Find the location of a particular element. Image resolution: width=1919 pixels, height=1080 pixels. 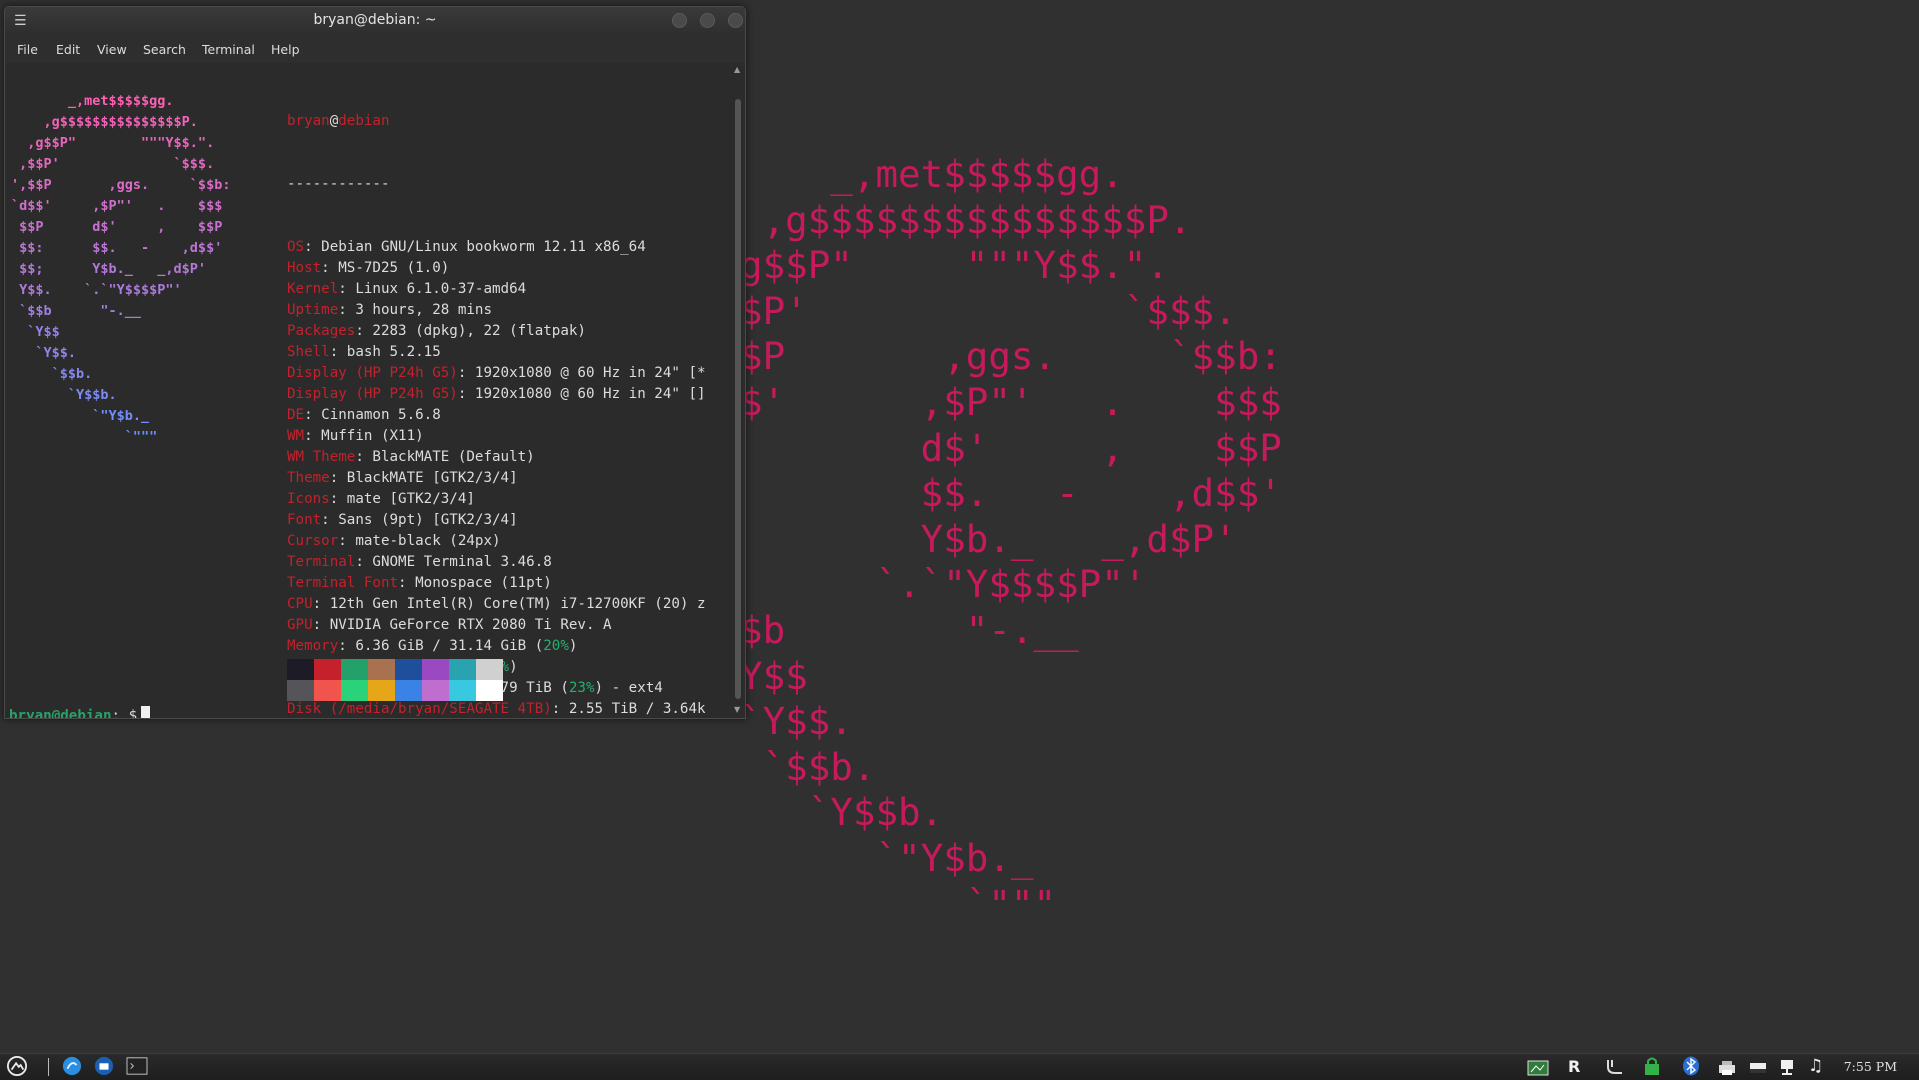

info-value: : 1920x1080 @ 60 Hz in 24" [* is located at coordinates (581, 373).